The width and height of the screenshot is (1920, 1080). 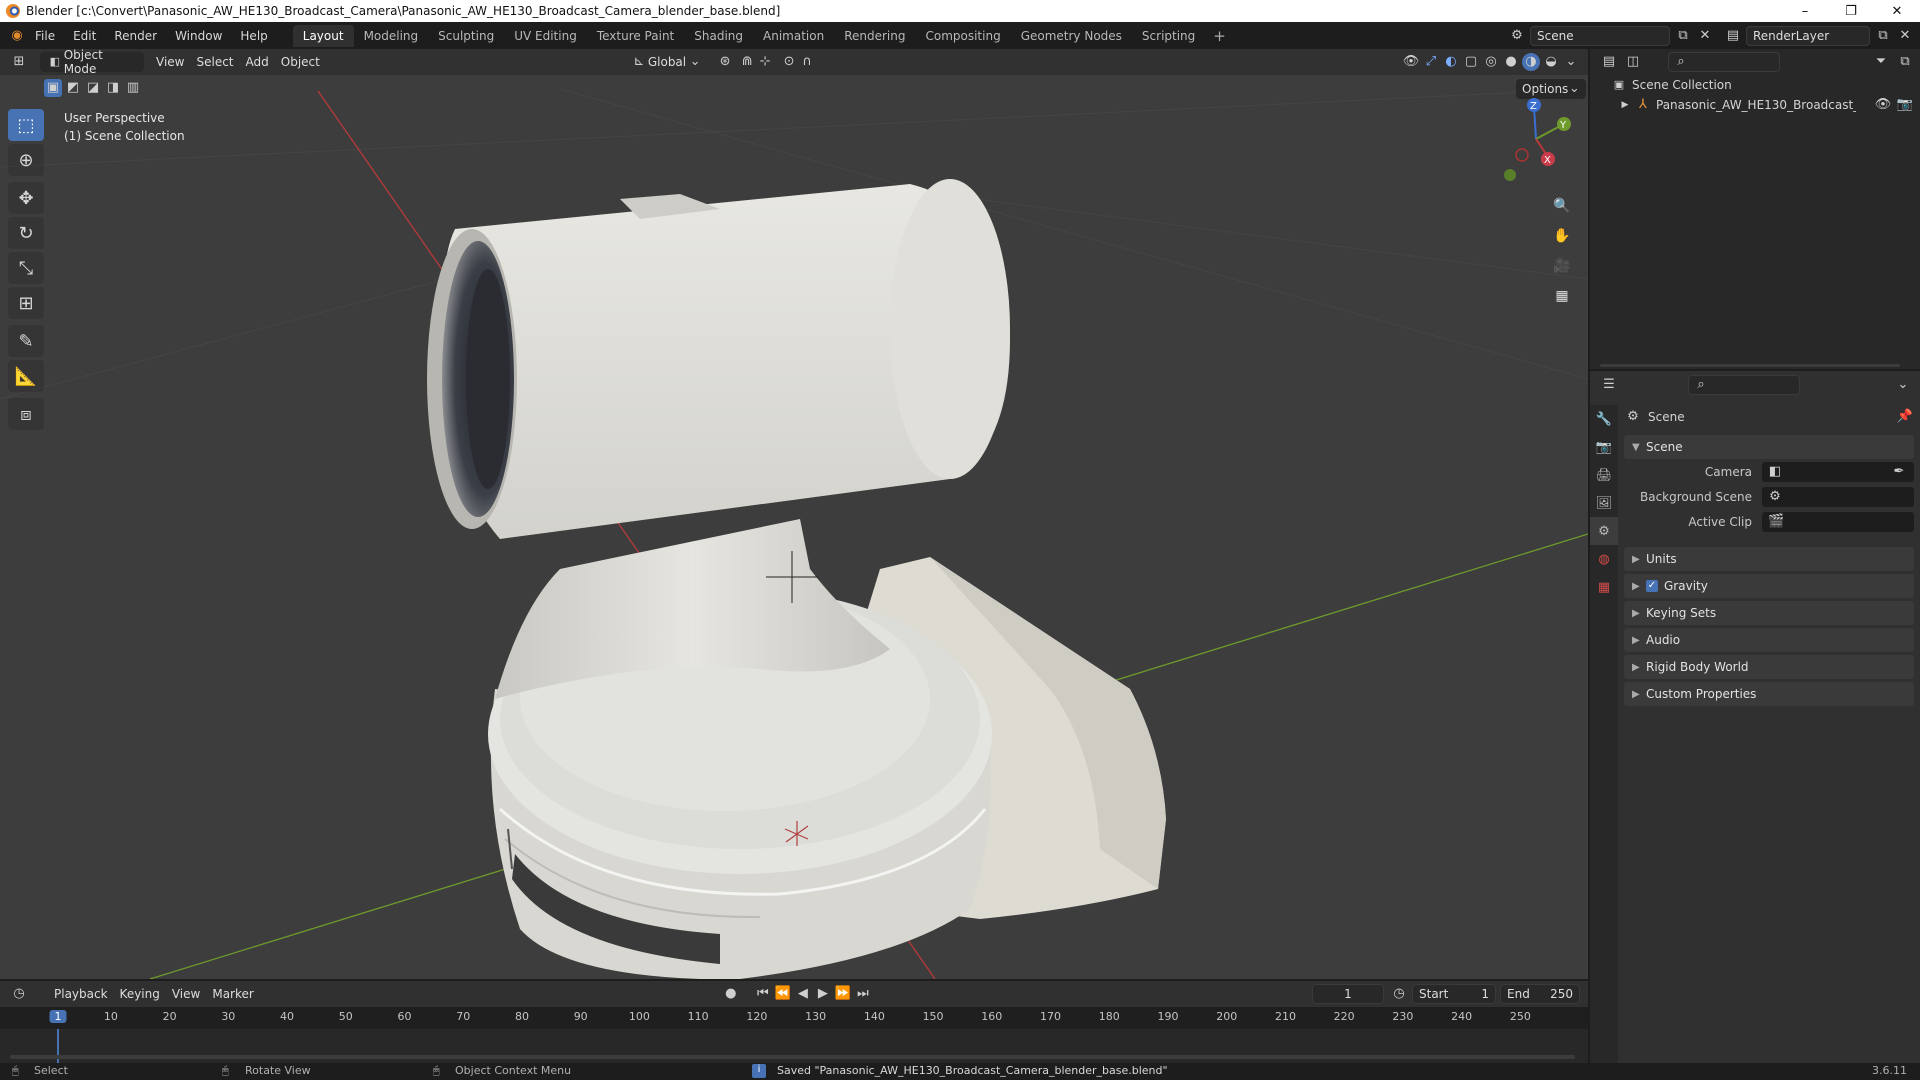 I want to click on material-shading-icon: ◑, so click(x=1531, y=62).